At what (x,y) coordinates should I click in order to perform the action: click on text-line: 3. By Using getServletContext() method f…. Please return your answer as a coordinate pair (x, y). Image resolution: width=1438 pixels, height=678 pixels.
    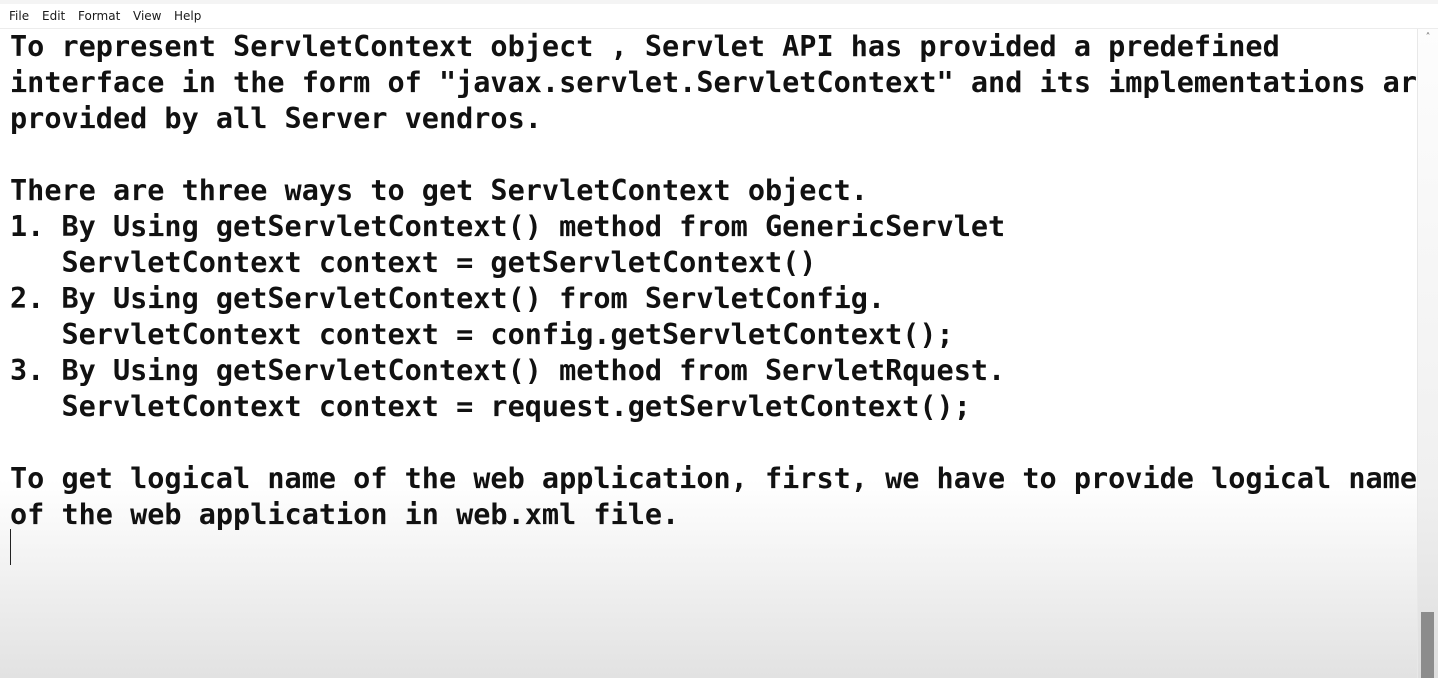
    Looking at the image, I should click on (508, 370).